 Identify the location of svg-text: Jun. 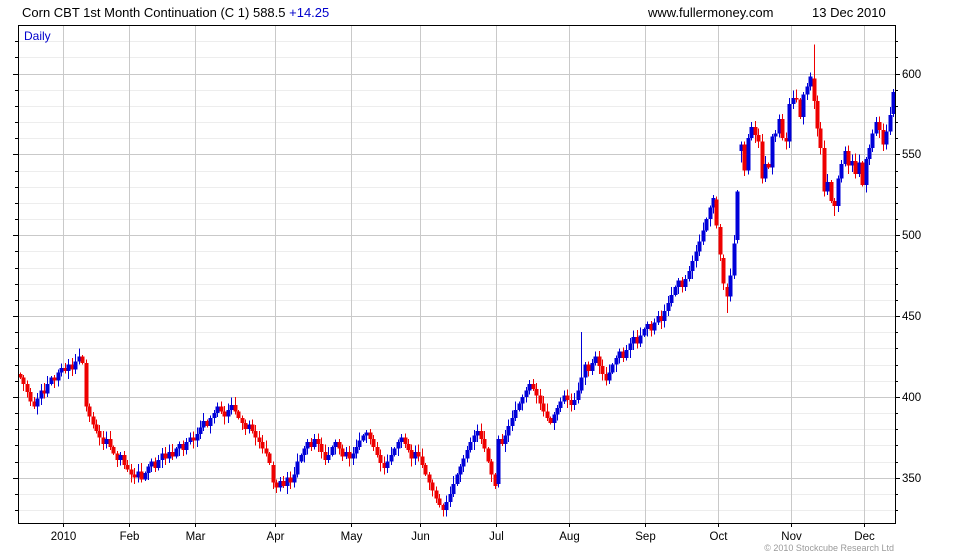
(420, 537).